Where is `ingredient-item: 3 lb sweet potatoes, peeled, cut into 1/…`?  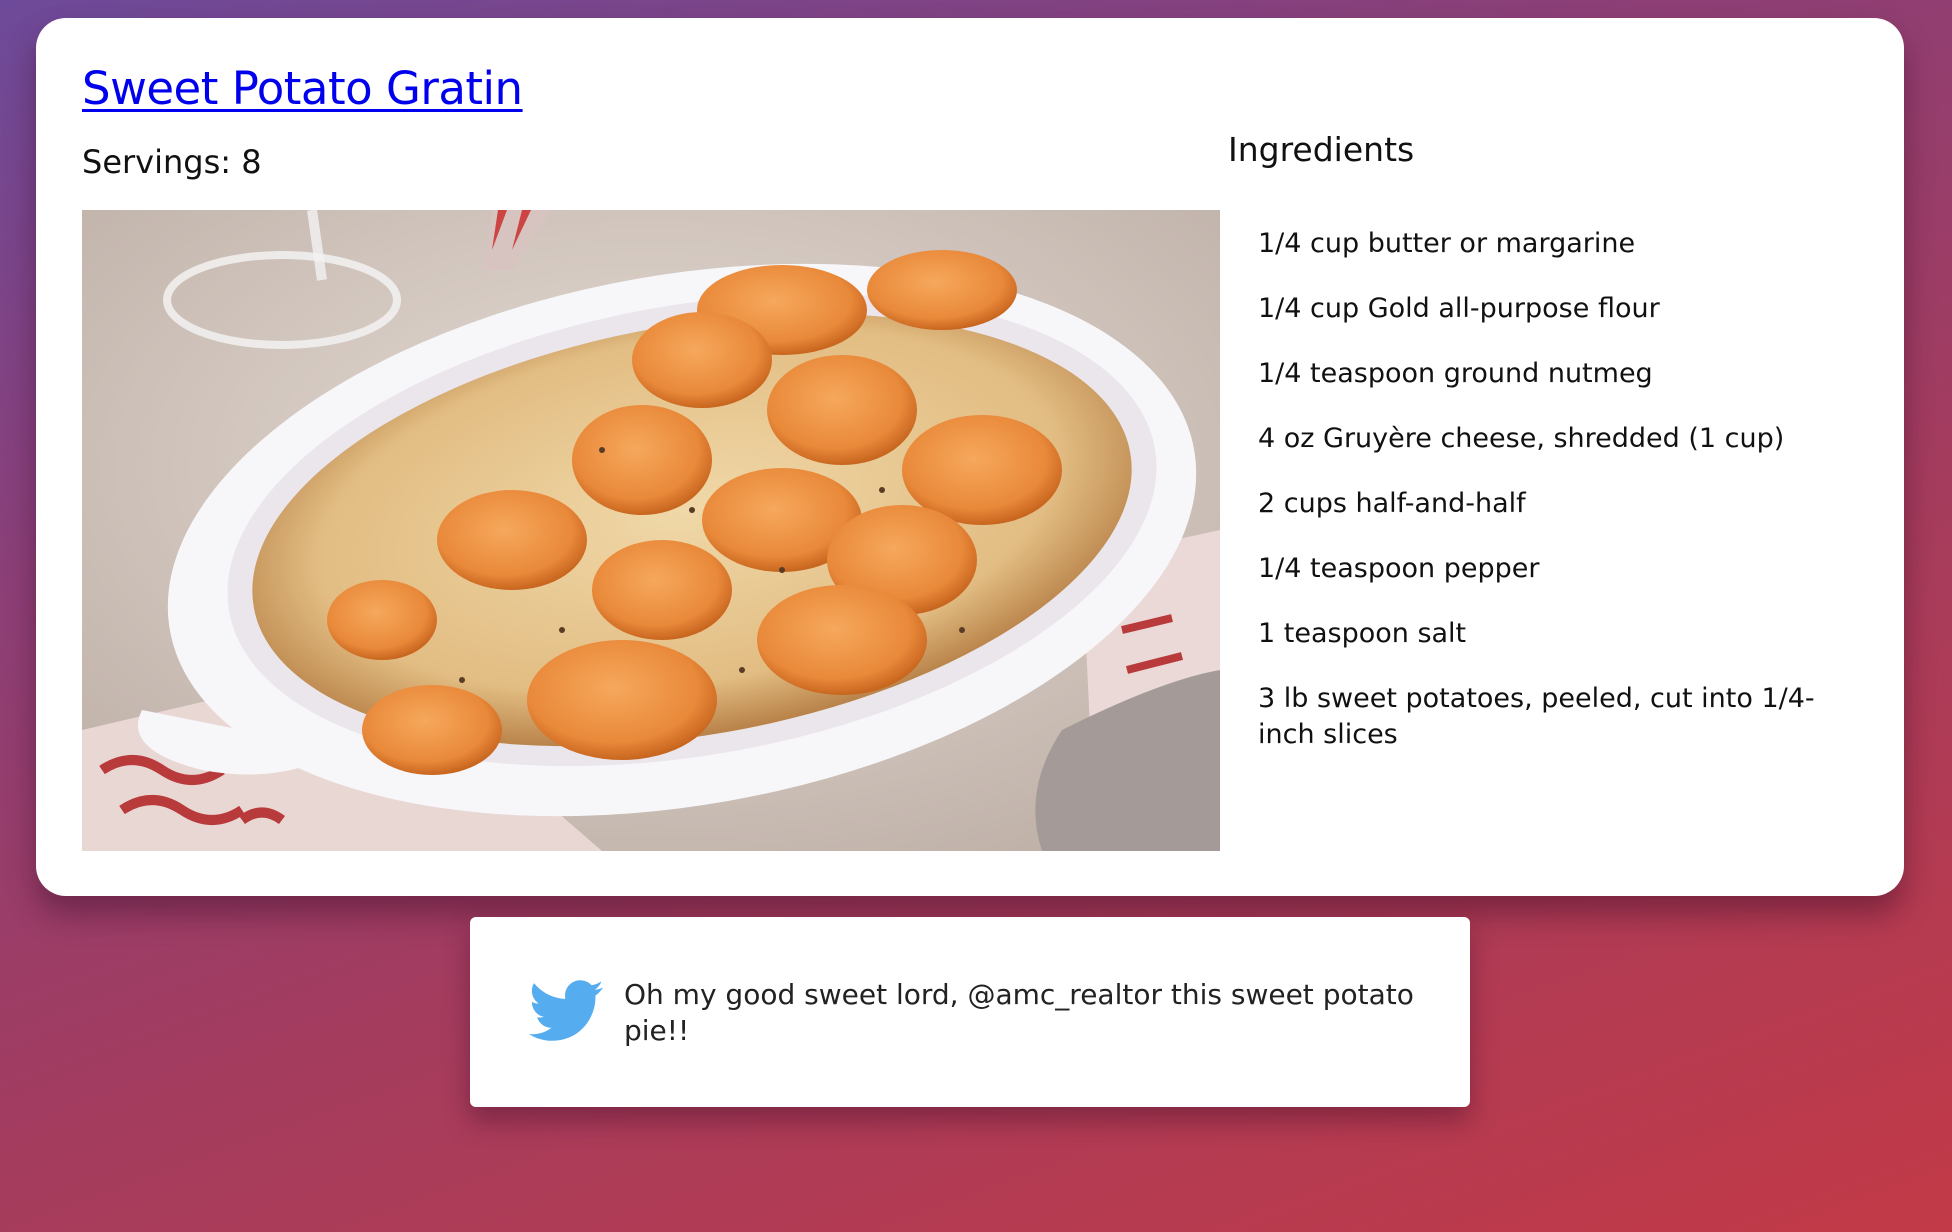 ingredient-item: 3 lb sweet potatoes, peeled, cut into 1/… is located at coordinates (1536, 716).